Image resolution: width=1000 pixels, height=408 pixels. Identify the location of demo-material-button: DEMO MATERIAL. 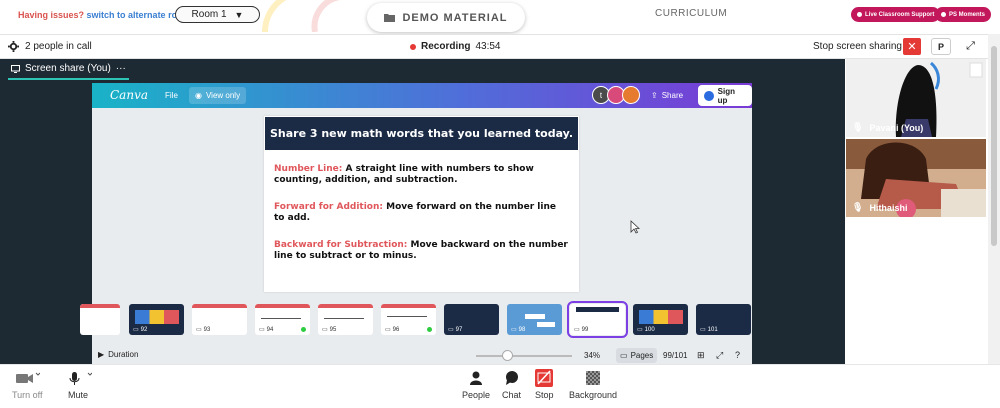
(446, 17).